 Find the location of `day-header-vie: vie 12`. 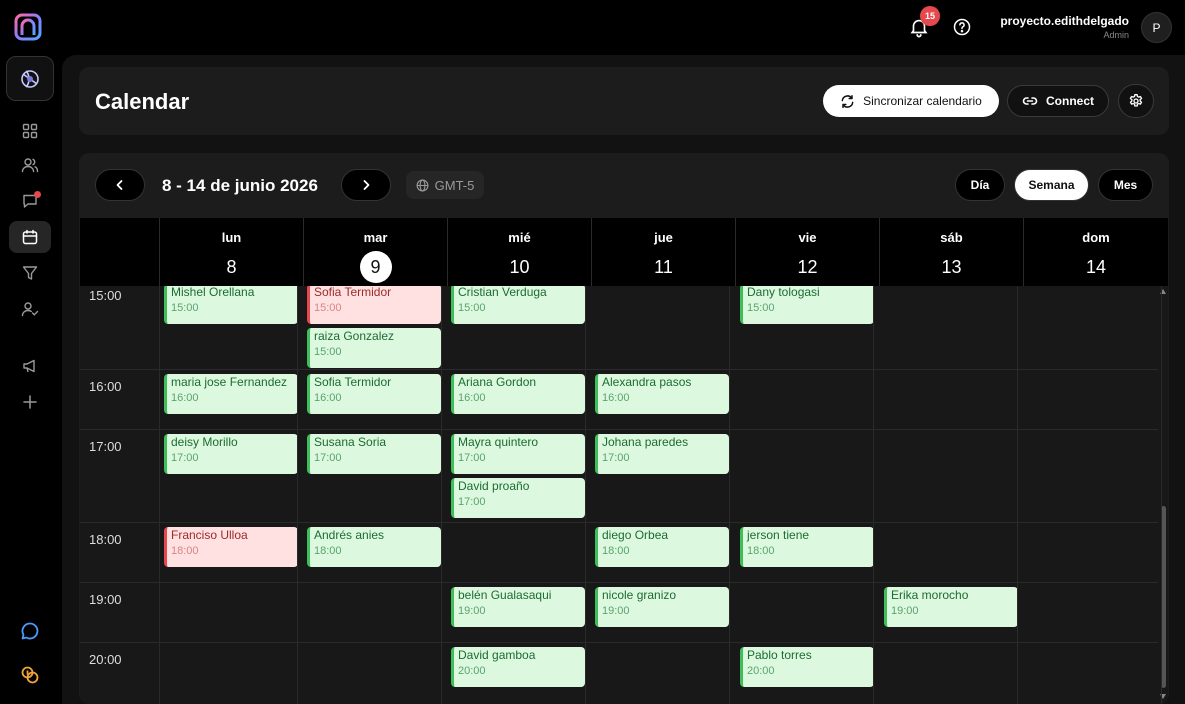

day-header-vie: vie 12 is located at coordinates (807, 252).